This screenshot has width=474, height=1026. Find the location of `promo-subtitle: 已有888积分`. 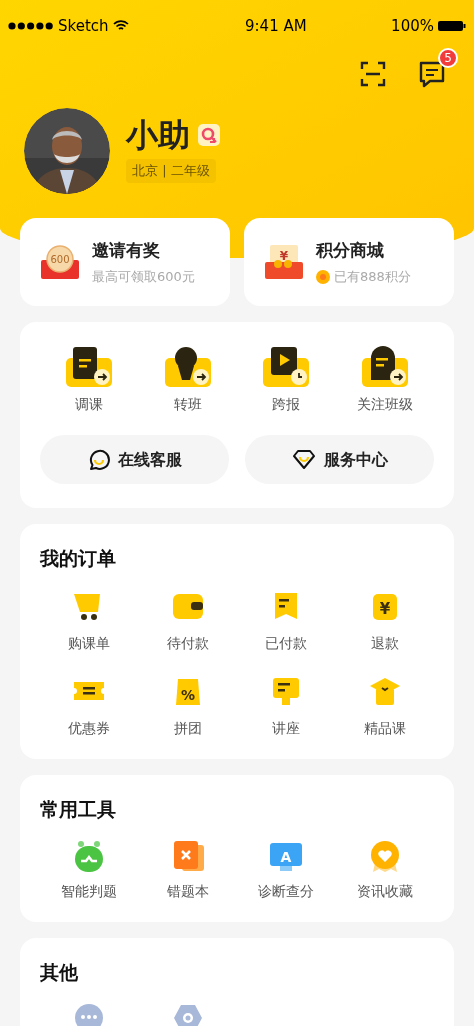

promo-subtitle: 已有888积分 is located at coordinates (372, 277).